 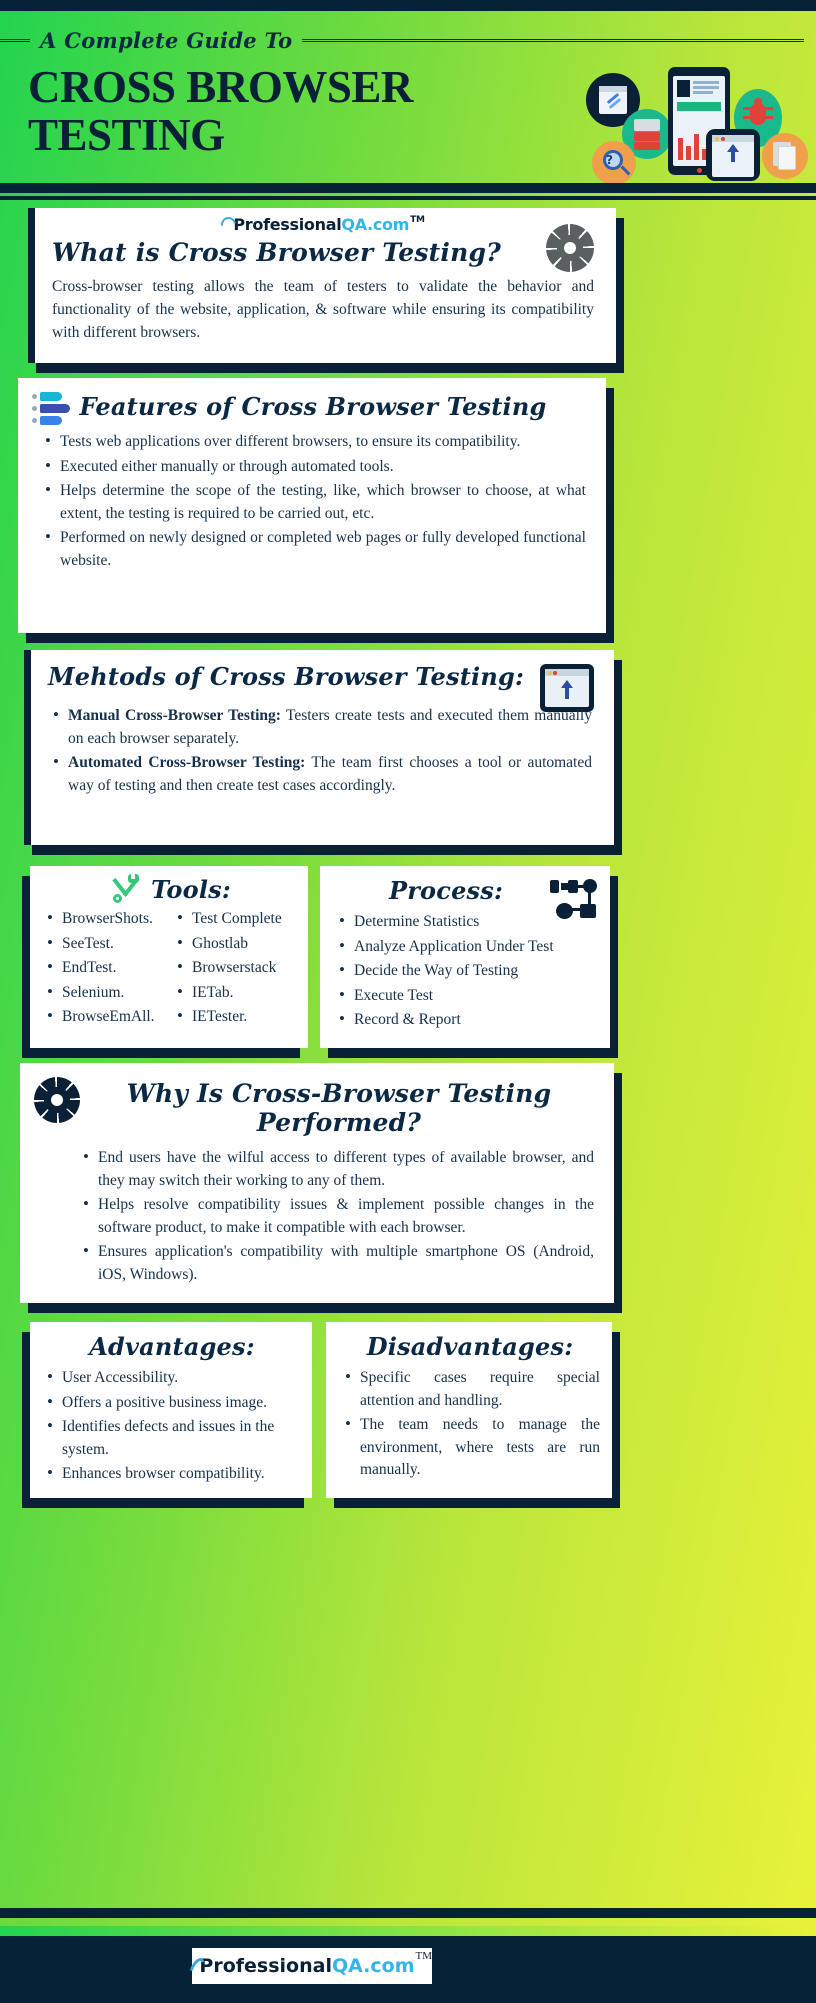 What do you see at coordinates (126, 889) in the screenshot?
I see `wrench-screwdriver-icon` at bounding box center [126, 889].